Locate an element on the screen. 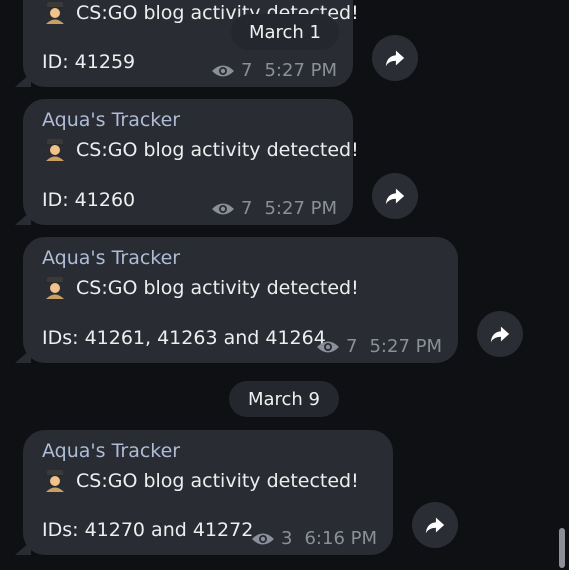 The image size is (569, 570). message-meta: 3 6:16 PM is located at coordinates (314, 538).